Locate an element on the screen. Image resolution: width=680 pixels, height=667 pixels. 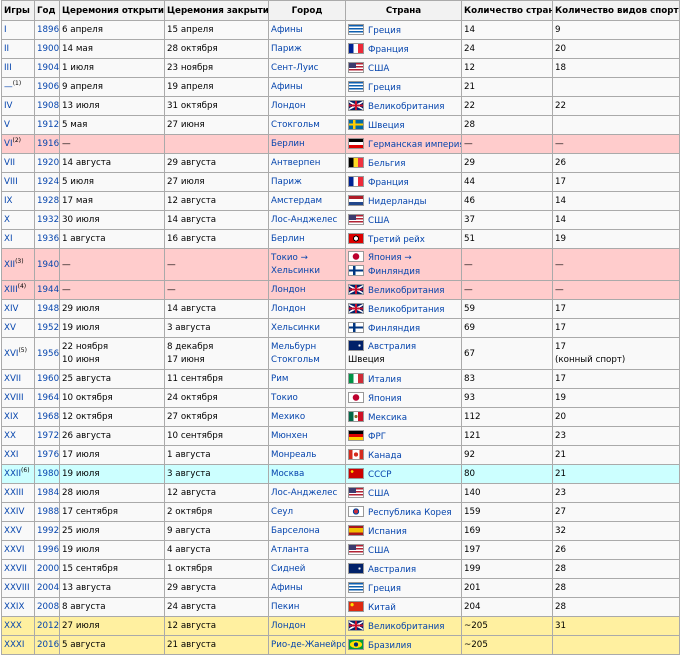
year-link: 1900 is located at coordinates (48, 49).